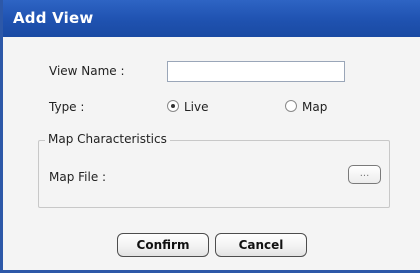  Describe the element at coordinates (196, 107) in the screenshot. I see `radio-live-label: Live` at that location.